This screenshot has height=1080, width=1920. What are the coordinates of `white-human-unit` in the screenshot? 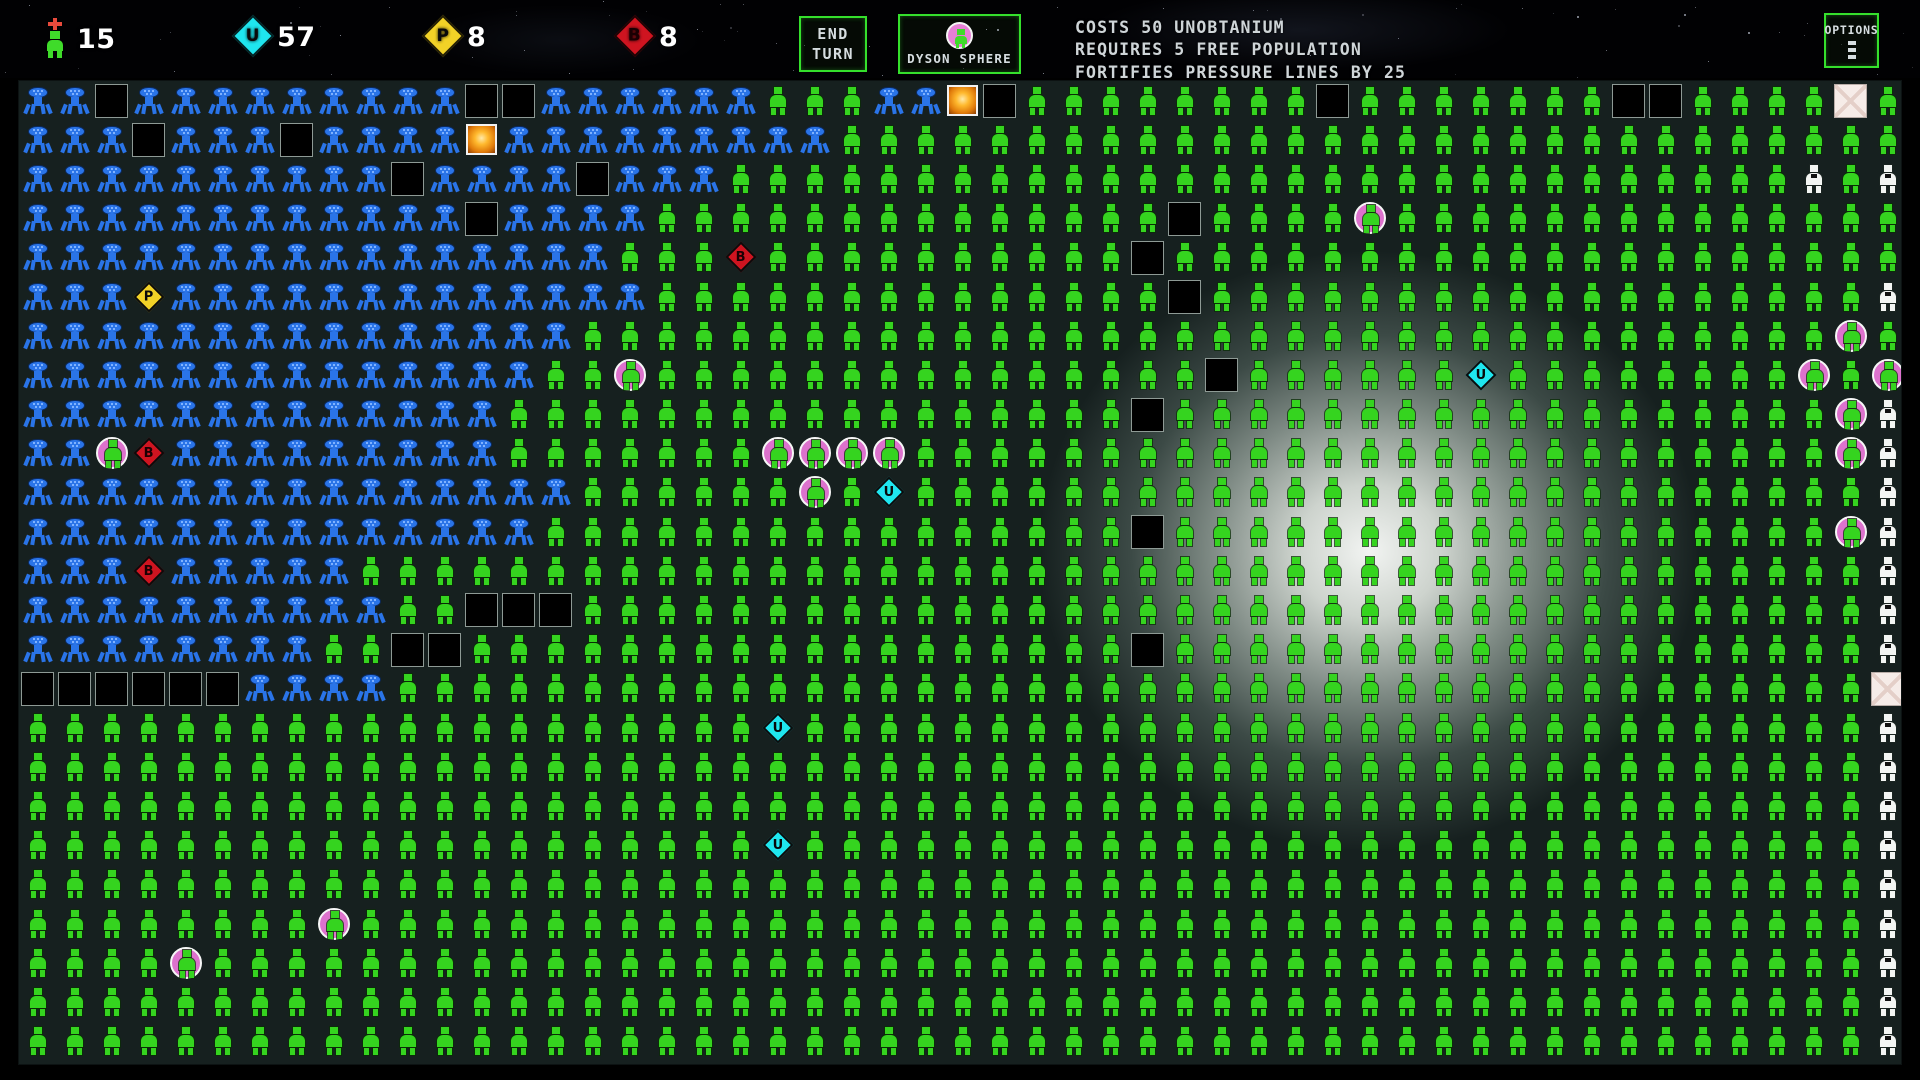 It's located at (1885, 296).